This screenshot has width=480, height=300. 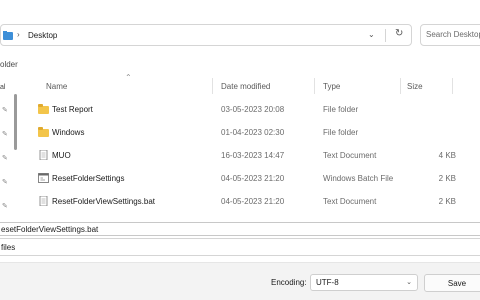 What do you see at coordinates (56, 86) in the screenshot?
I see `column-header-name: Name` at bounding box center [56, 86].